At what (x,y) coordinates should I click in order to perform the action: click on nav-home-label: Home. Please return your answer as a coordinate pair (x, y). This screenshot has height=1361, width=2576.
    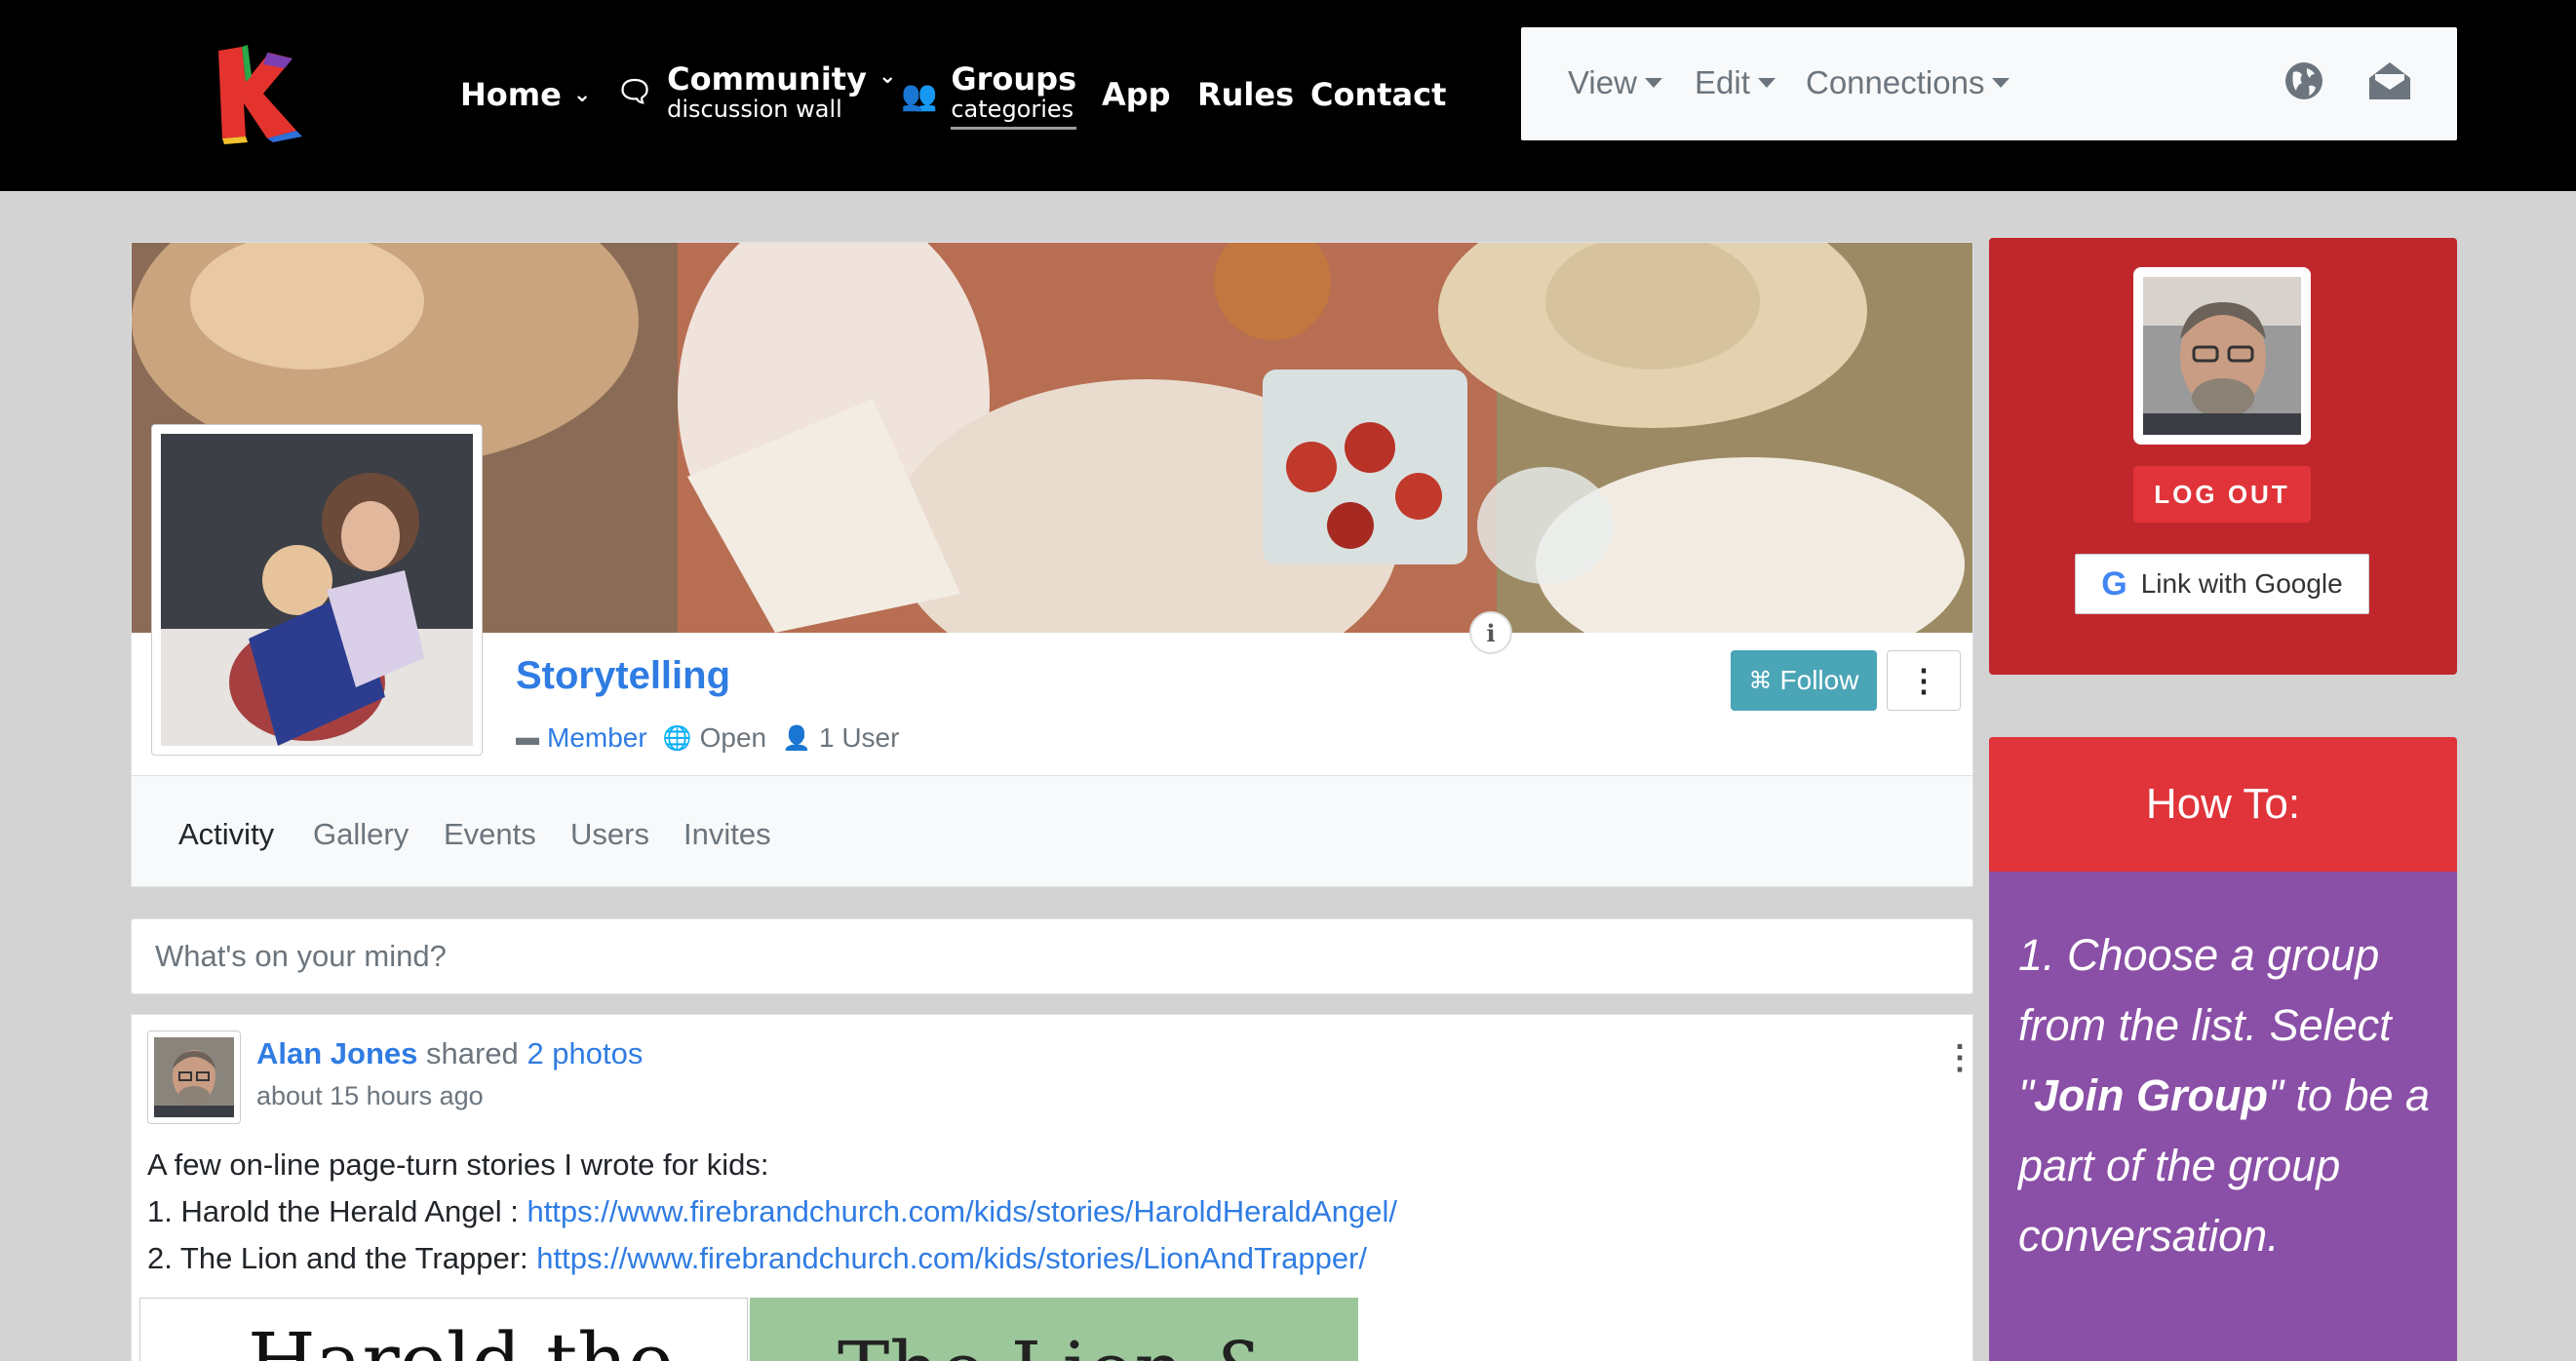
    Looking at the image, I should click on (511, 95).